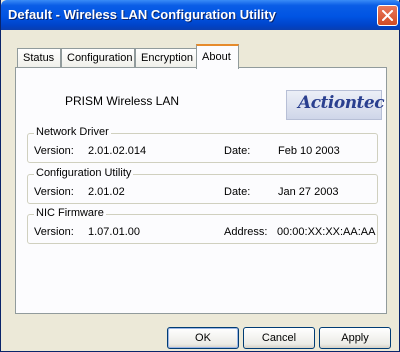  I want to click on network-driver-version-value: 2.01.02.014, so click(117, 151).